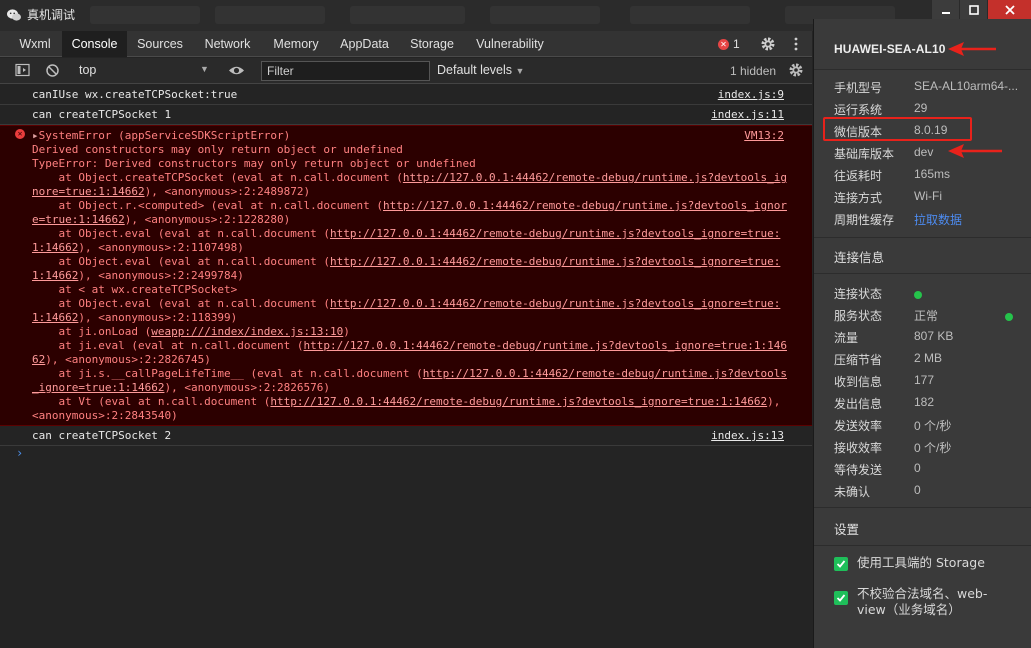  I want to click on tab-console: Console, so click(94, 44).